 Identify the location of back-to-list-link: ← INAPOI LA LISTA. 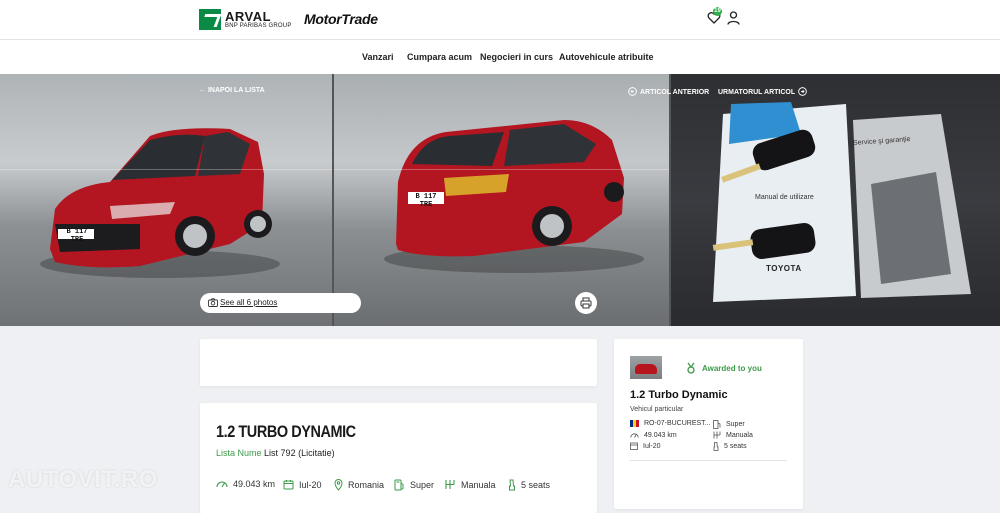
(232, 90).